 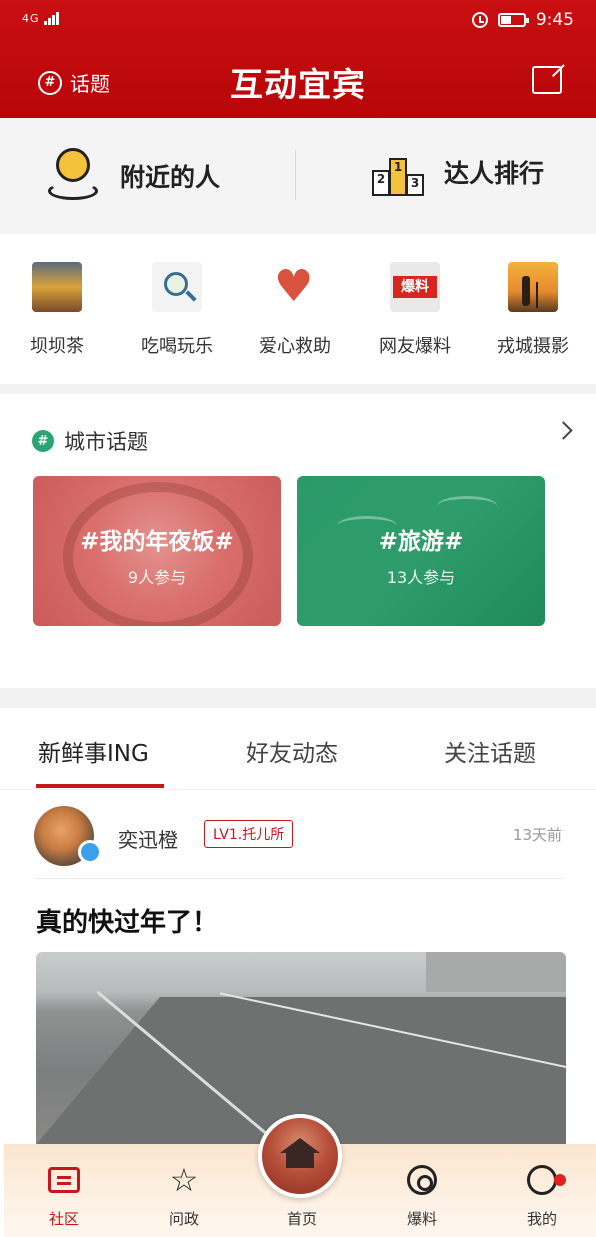 I want to click on clock: 9:45, so click(x=554, y=20).